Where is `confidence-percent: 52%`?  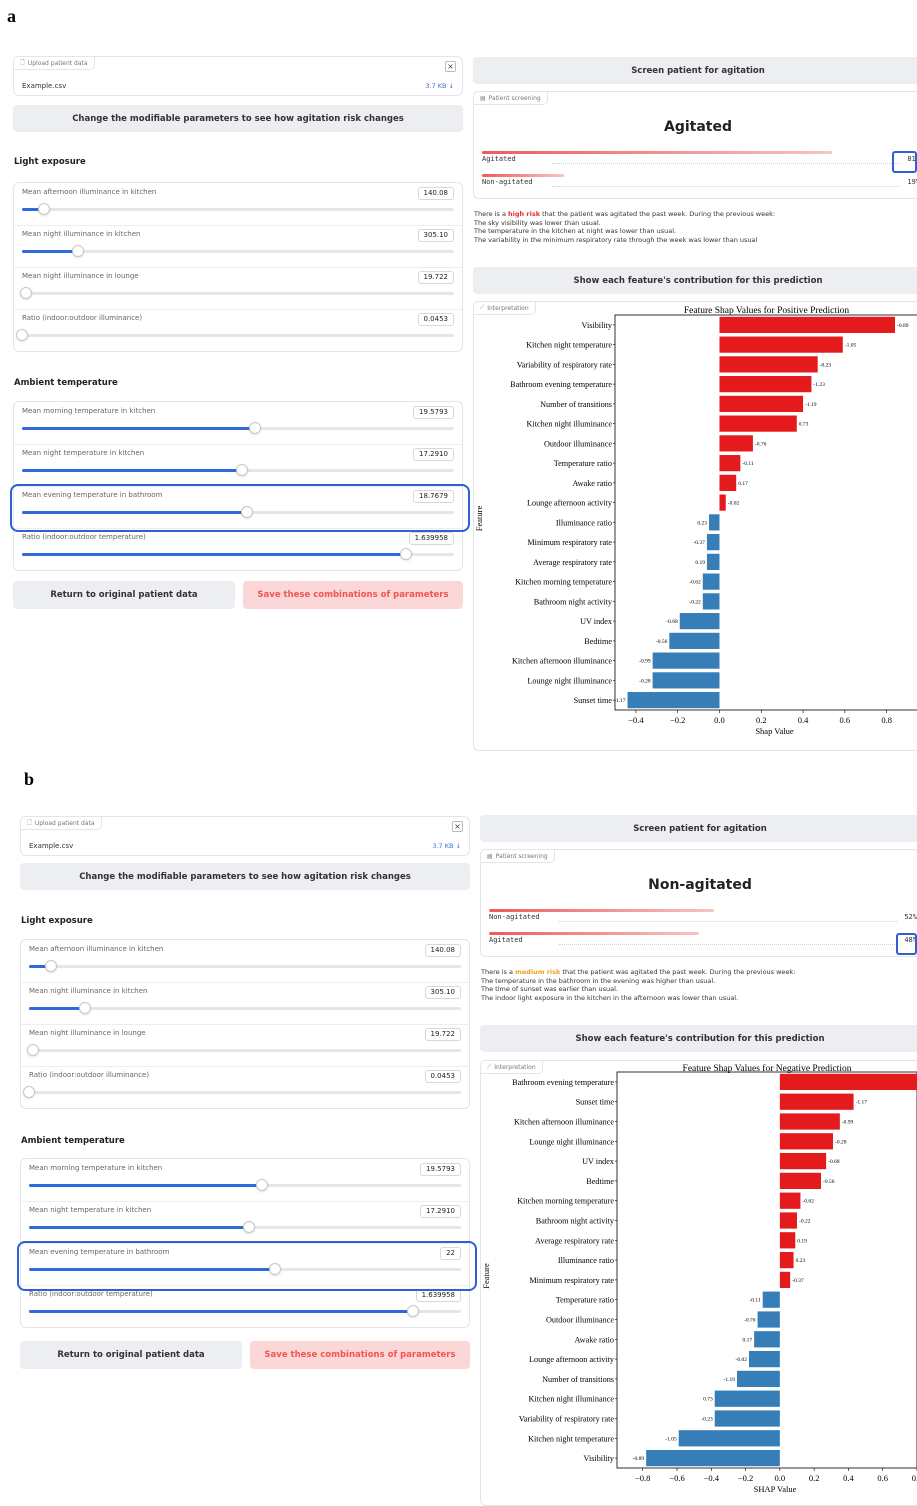 confidence-percent: 52% is located at coordinates (910, 917).